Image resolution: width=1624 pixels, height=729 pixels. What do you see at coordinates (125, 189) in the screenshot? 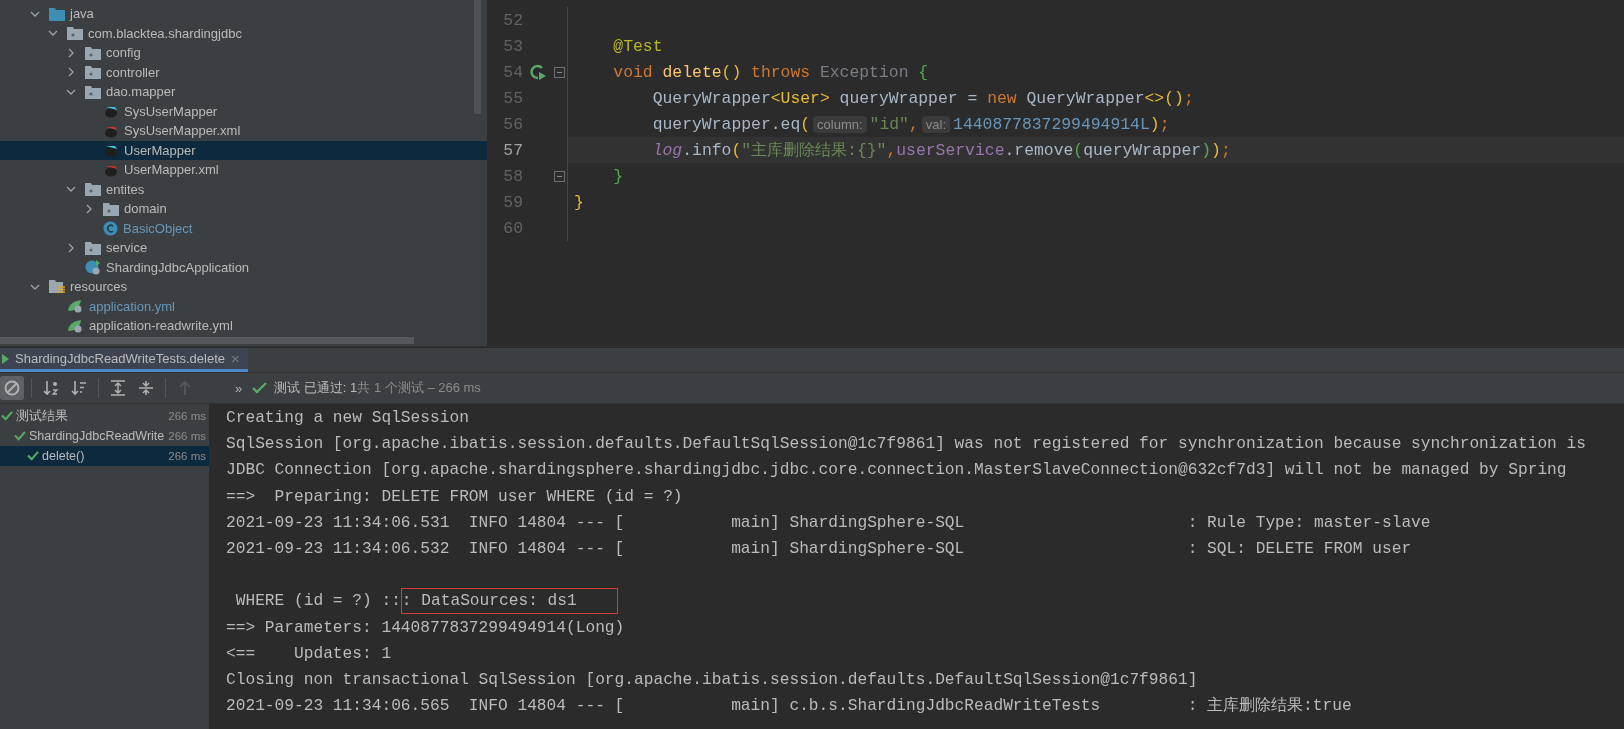
I see `file-tree-item: entites` at bounding box center [125, 189].